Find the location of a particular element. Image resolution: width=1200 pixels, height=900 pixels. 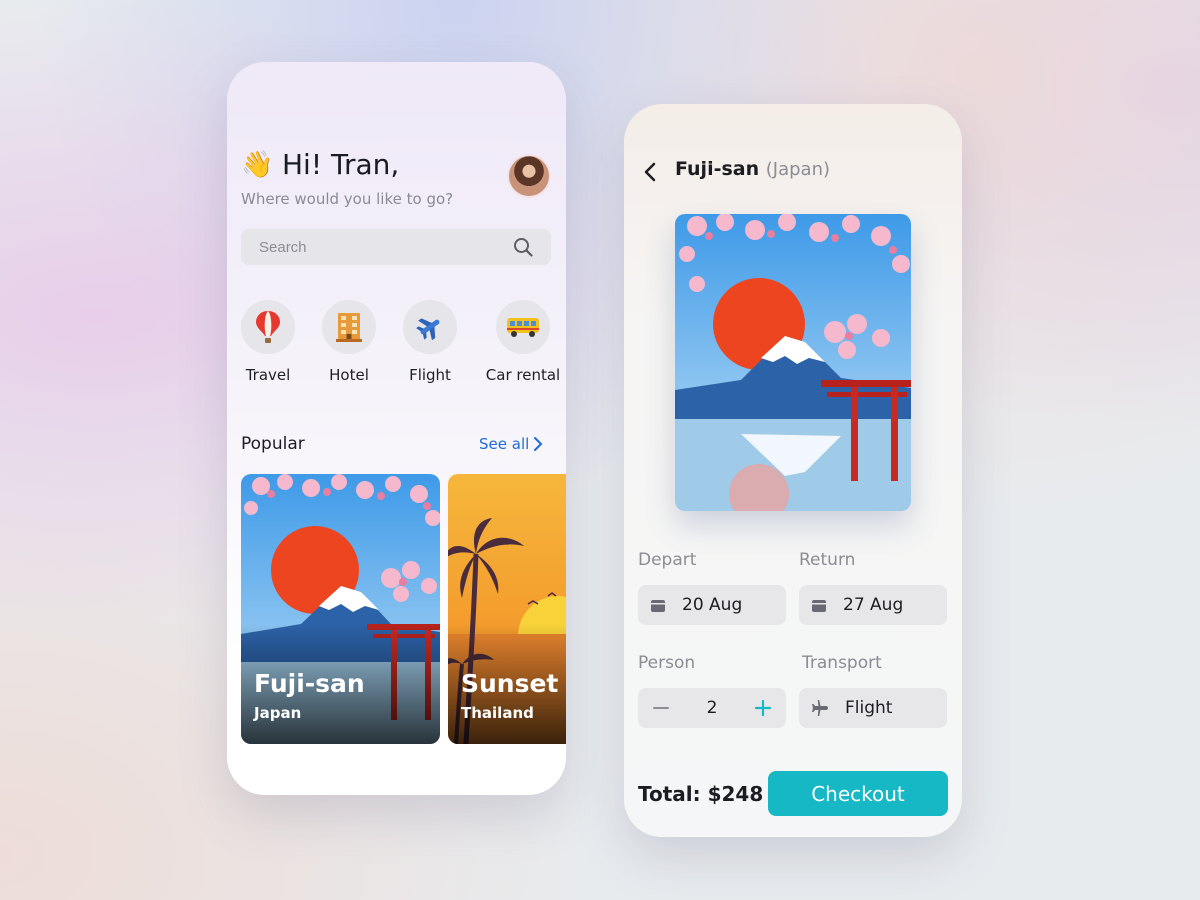

checkout-button: Checkout is located at coordinates (858, 793).